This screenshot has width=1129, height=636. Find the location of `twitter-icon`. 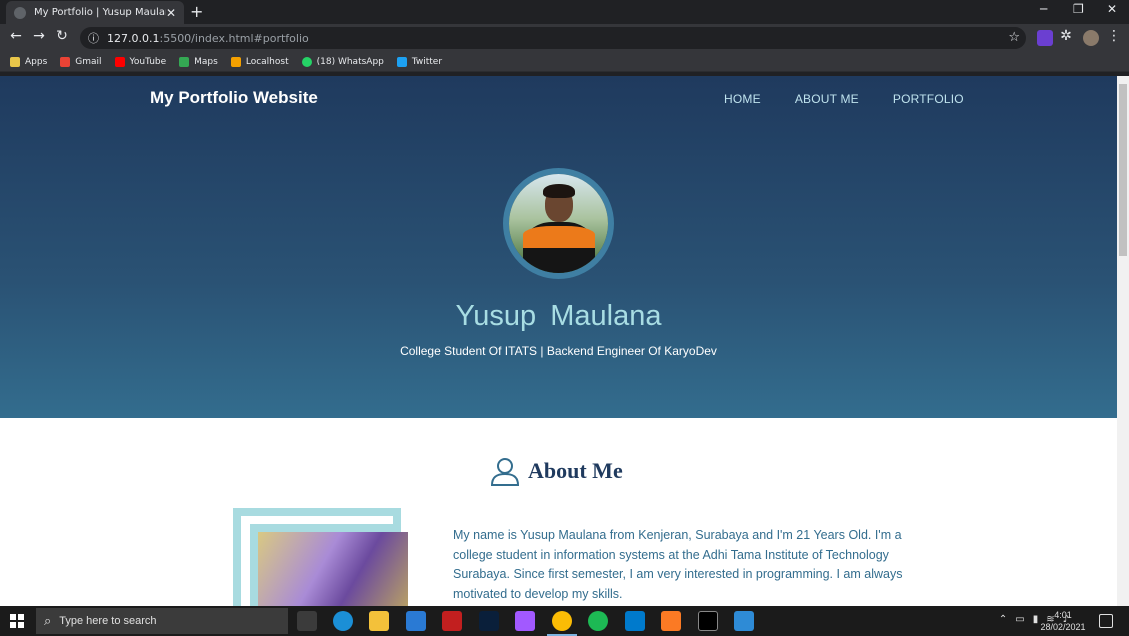

twitter-icon is located at coordinates (401, 61).